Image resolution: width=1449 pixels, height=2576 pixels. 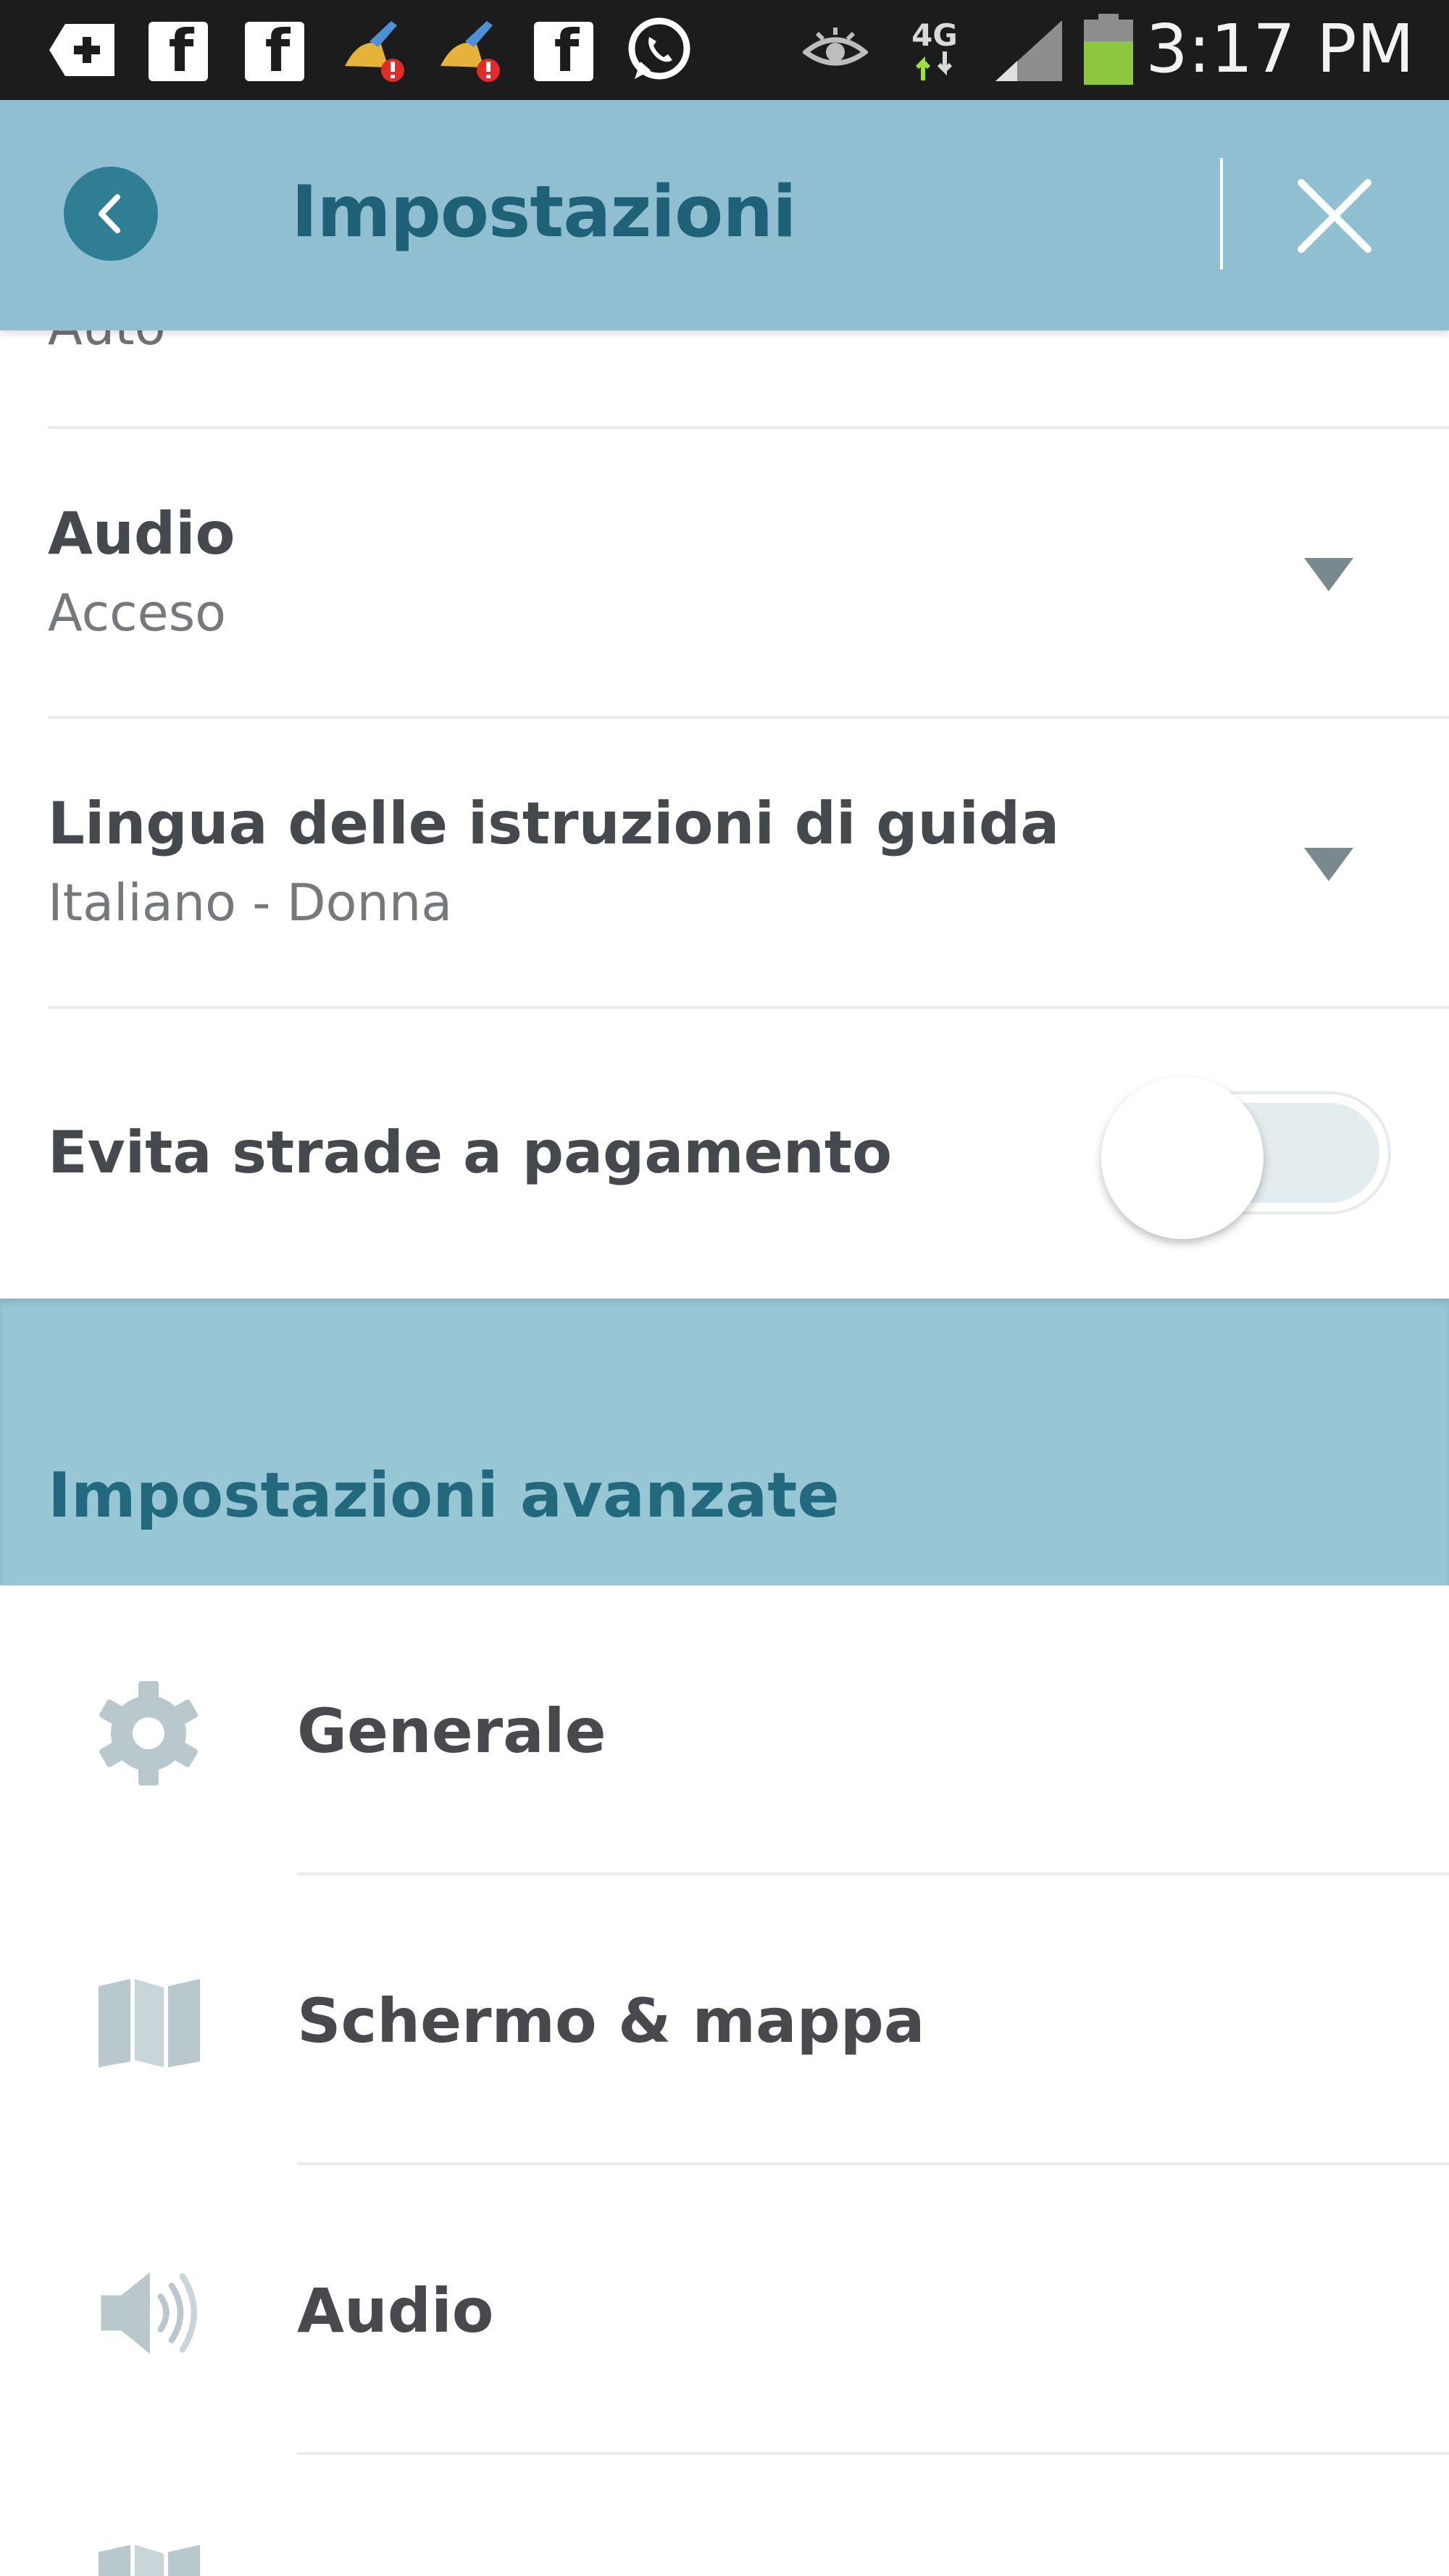 I want to click on network-4g-icon: 4G, so click(x=935, y=50).